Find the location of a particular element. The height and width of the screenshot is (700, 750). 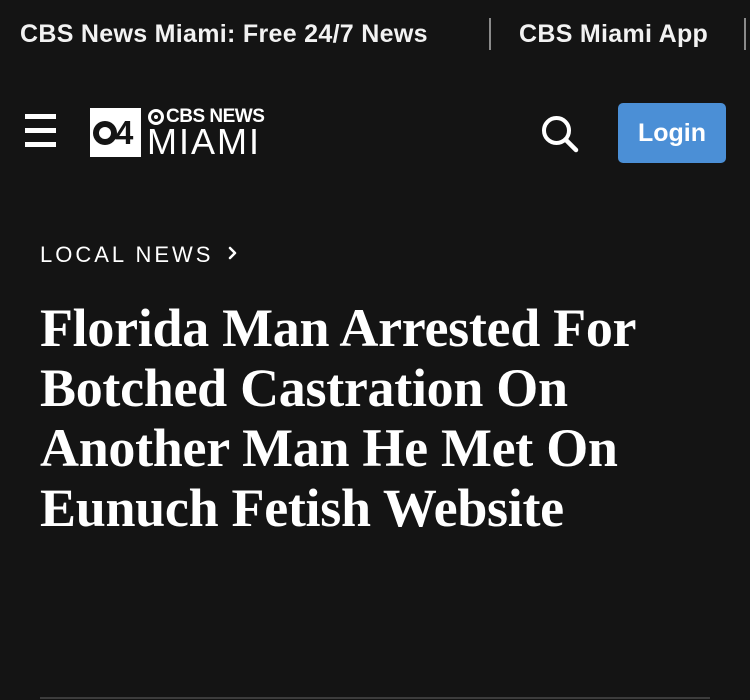

breadcrumb-label: LOCAL NEWS is located at coordinates (126, 254).